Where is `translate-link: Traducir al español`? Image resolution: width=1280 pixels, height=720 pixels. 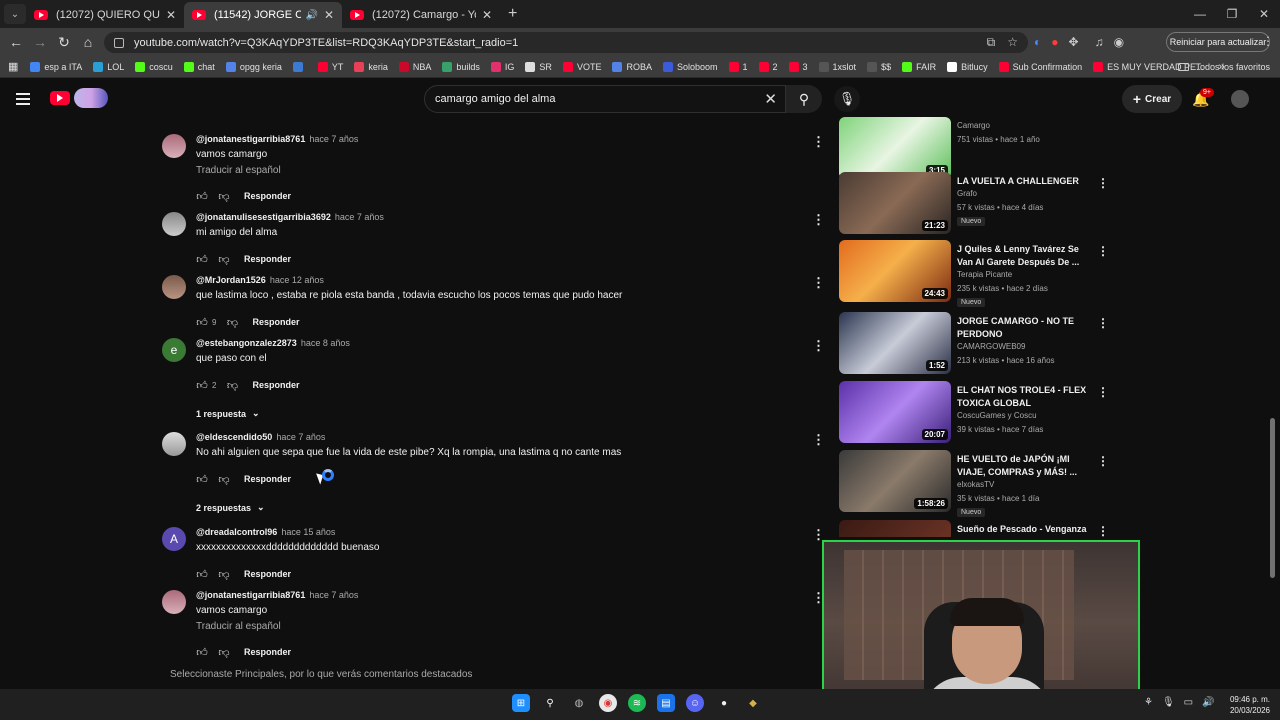
translate-link: Traducir al español is located at coordinates (238, 170).